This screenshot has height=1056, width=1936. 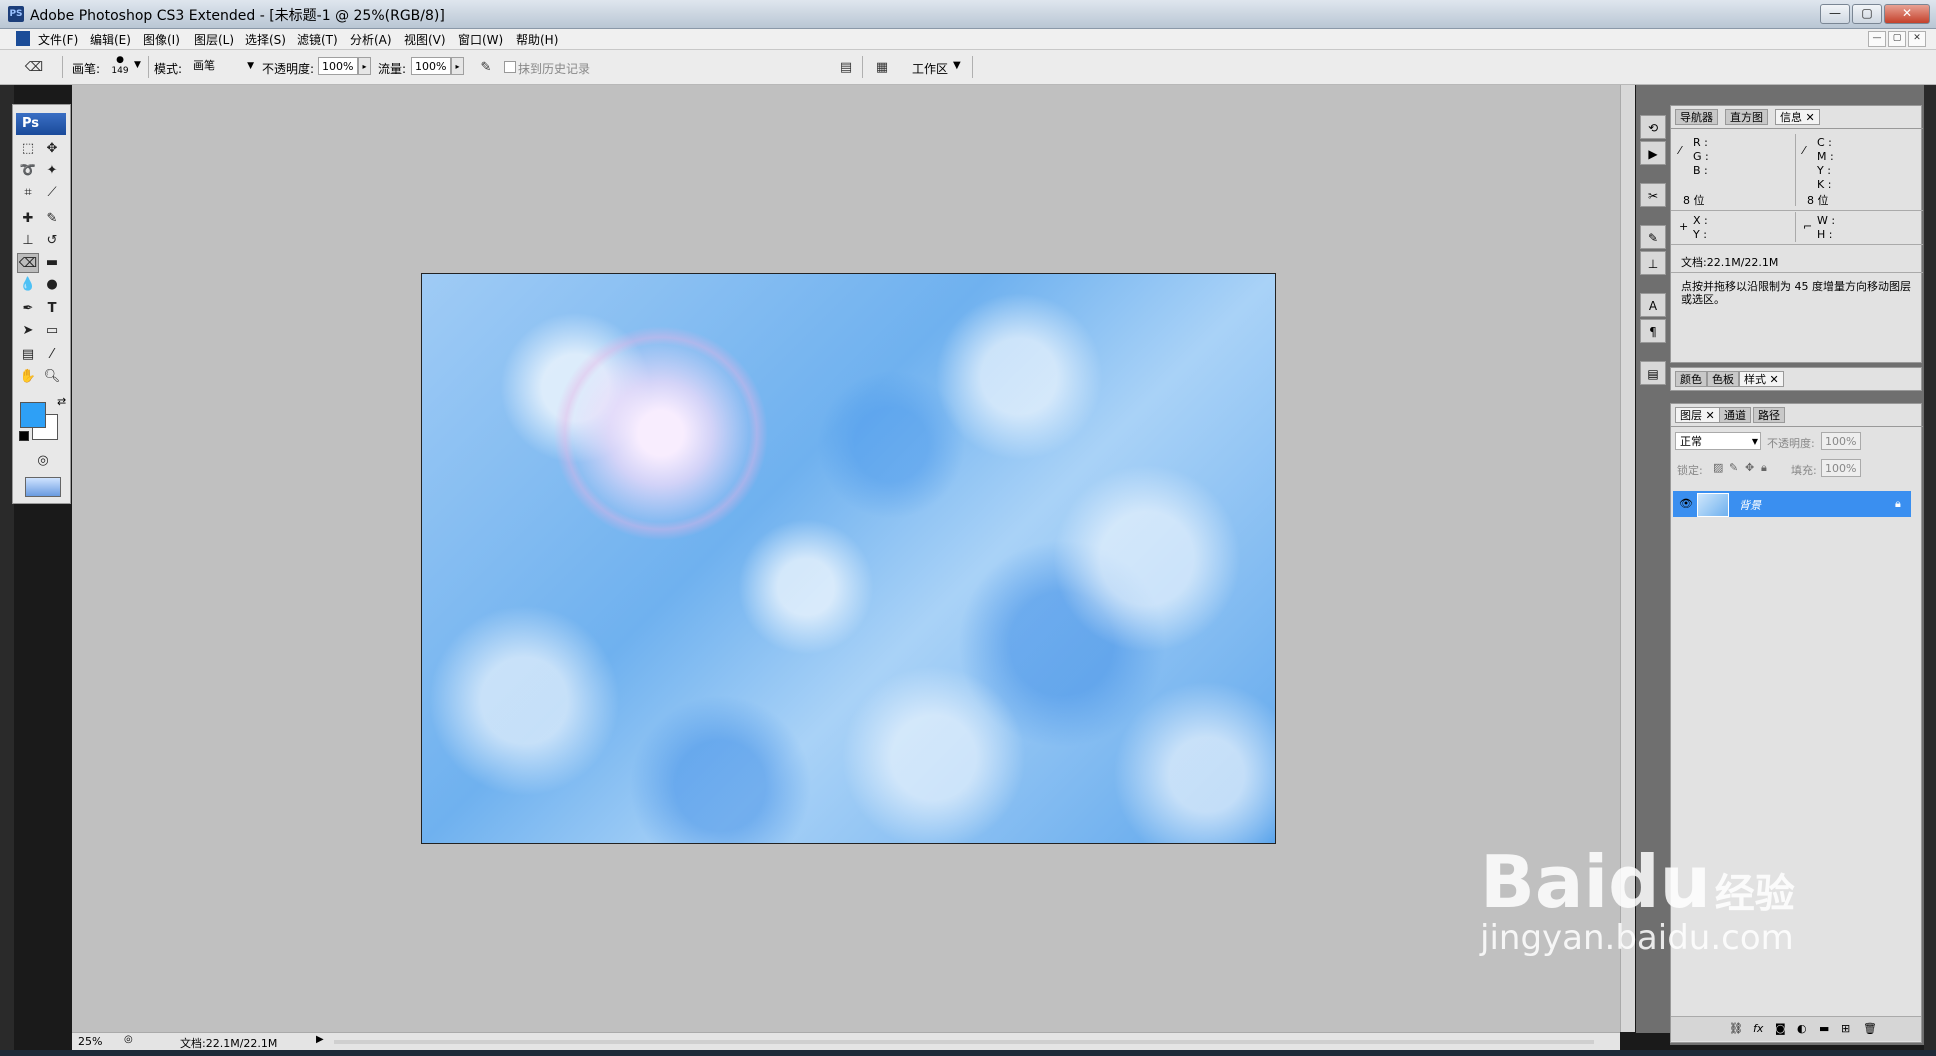 I want to click on move-tool-icon: ✥, so click(x=52, y=149).